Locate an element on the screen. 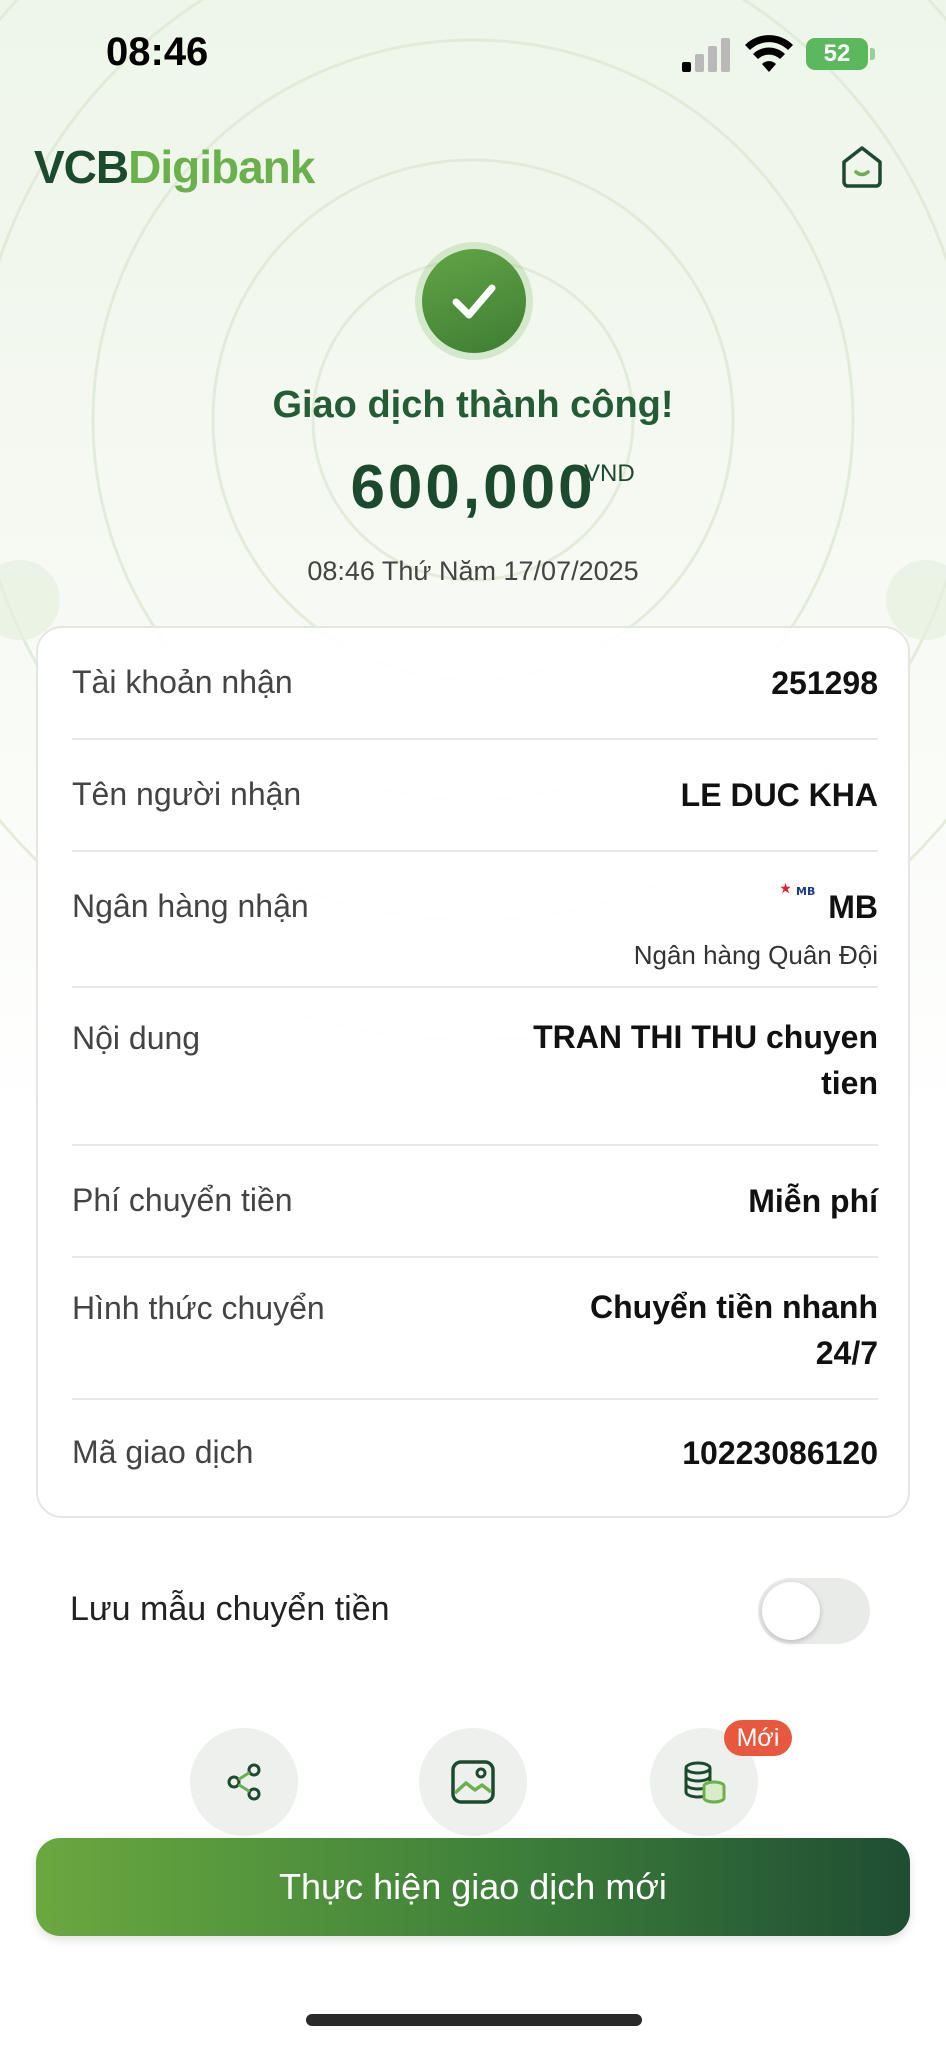 This screenshot has width=946, height=2046. vcb-digibank-logo: VCBDigibank is located at coordinates (174, 167).